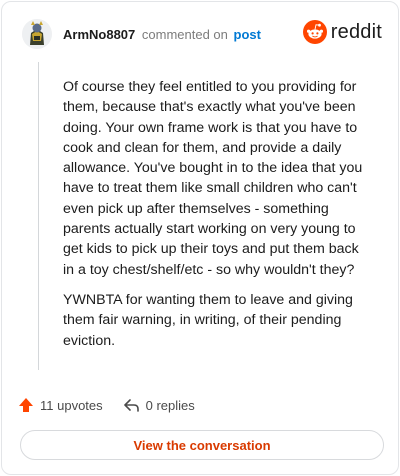  What do you see at coordinates (184, 34) in the screenshot?
I see `action-text: commented on` at bounding box center [184, 34].